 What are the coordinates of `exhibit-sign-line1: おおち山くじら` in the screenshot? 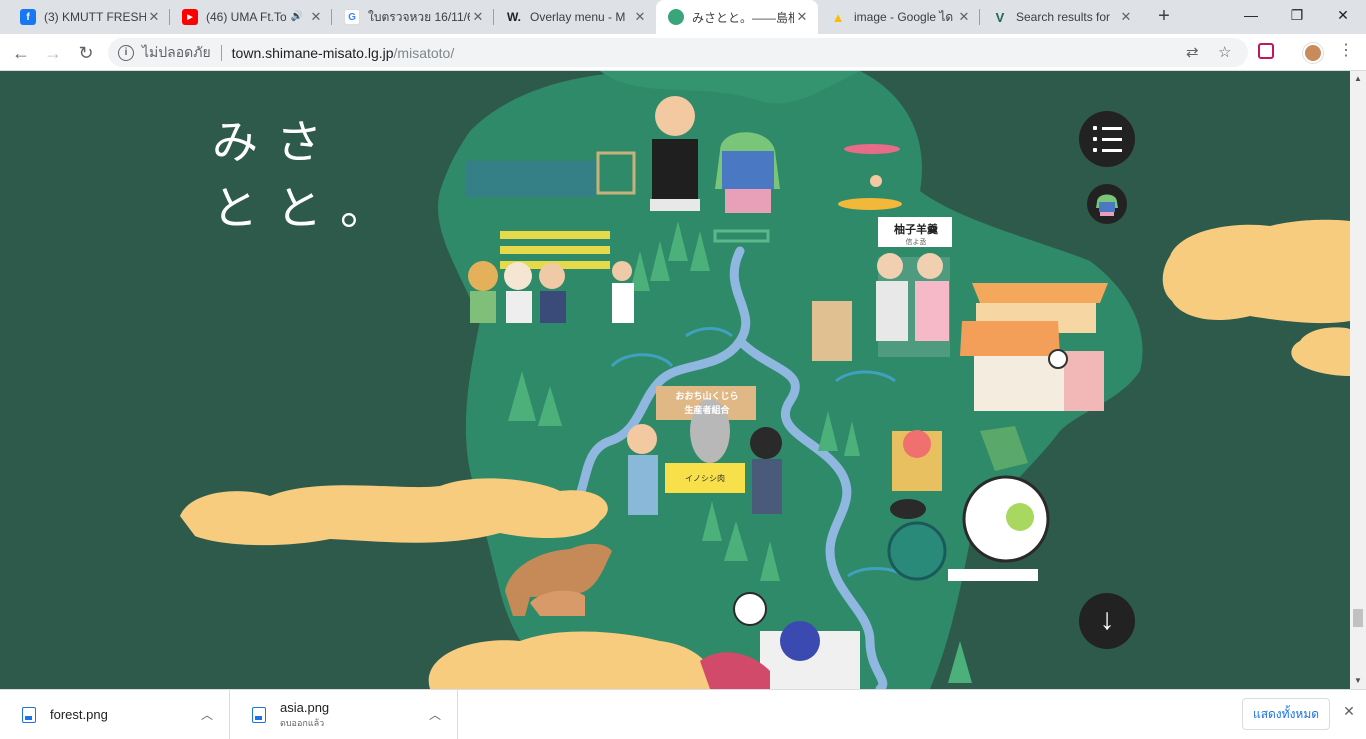 It's located at (707, 396).